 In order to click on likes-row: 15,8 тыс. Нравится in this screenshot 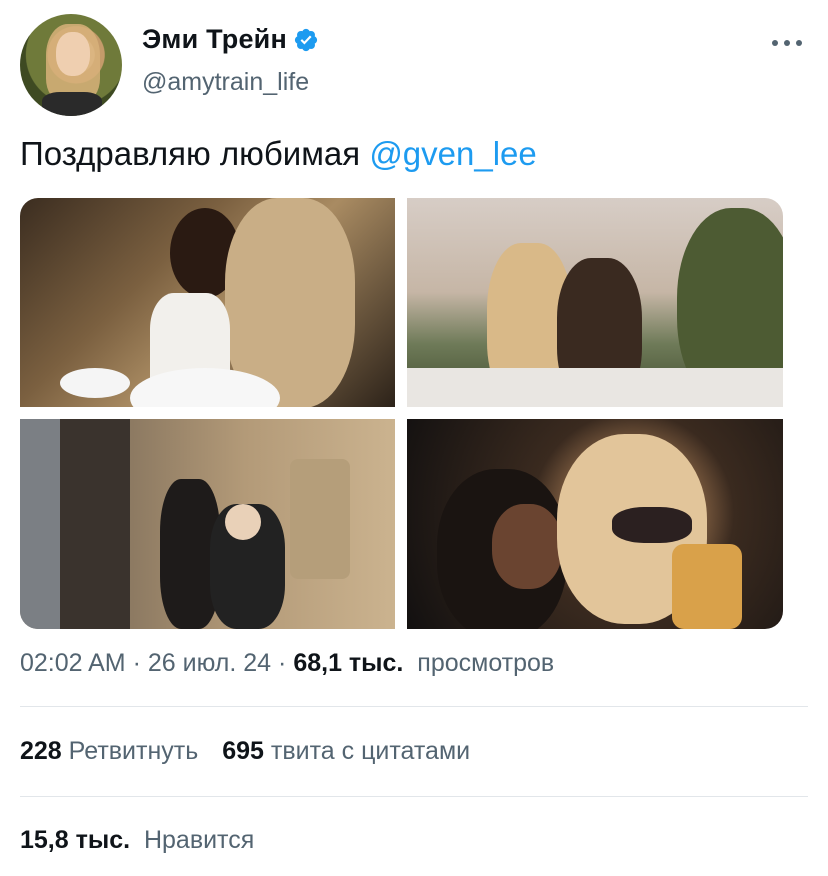, I will do `click(137, 840)`.